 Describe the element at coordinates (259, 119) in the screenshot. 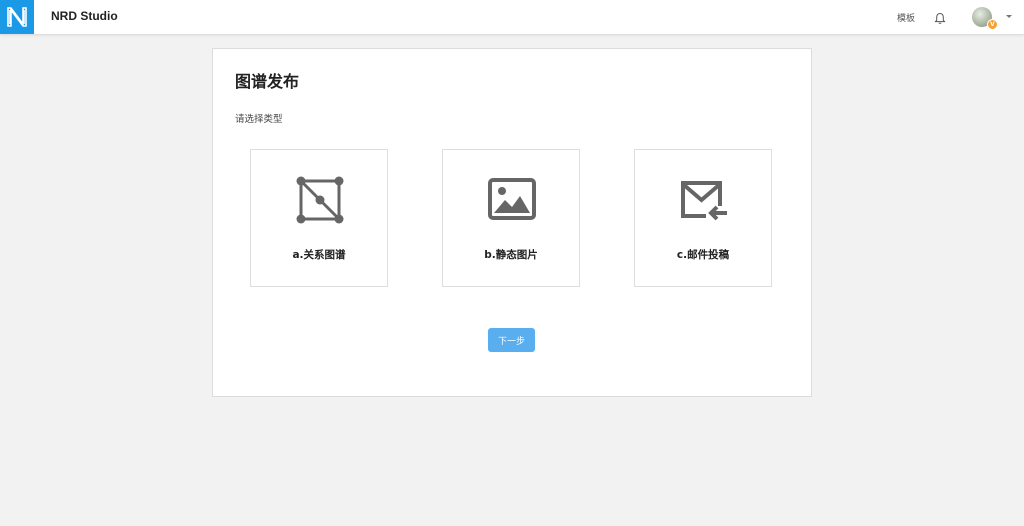

I see `type-prompt: 请选择类型` at that location.